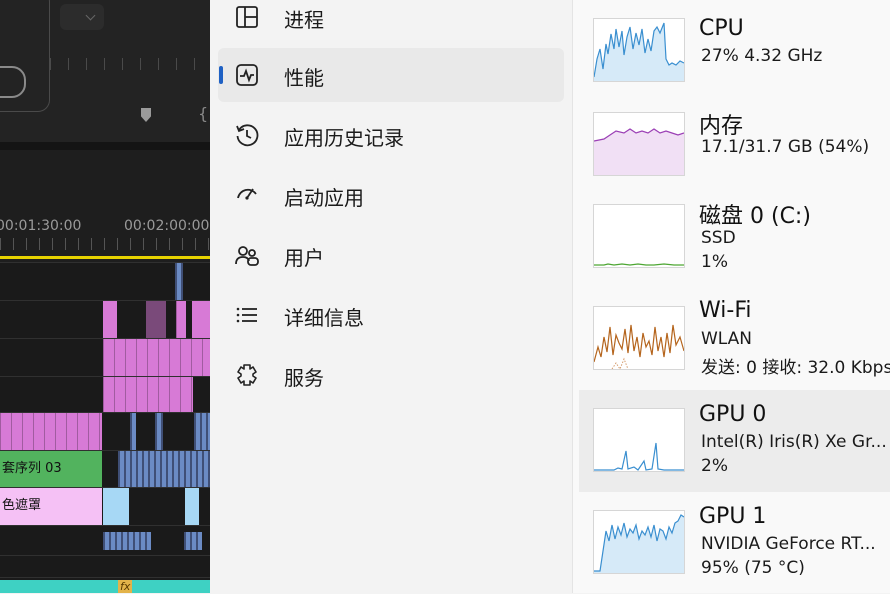 The height and width of the screenshot is (594, 890). Describe the element at coordinates (391, 255) in the screenshot. I see `nav-item-users: 用户` at that location.